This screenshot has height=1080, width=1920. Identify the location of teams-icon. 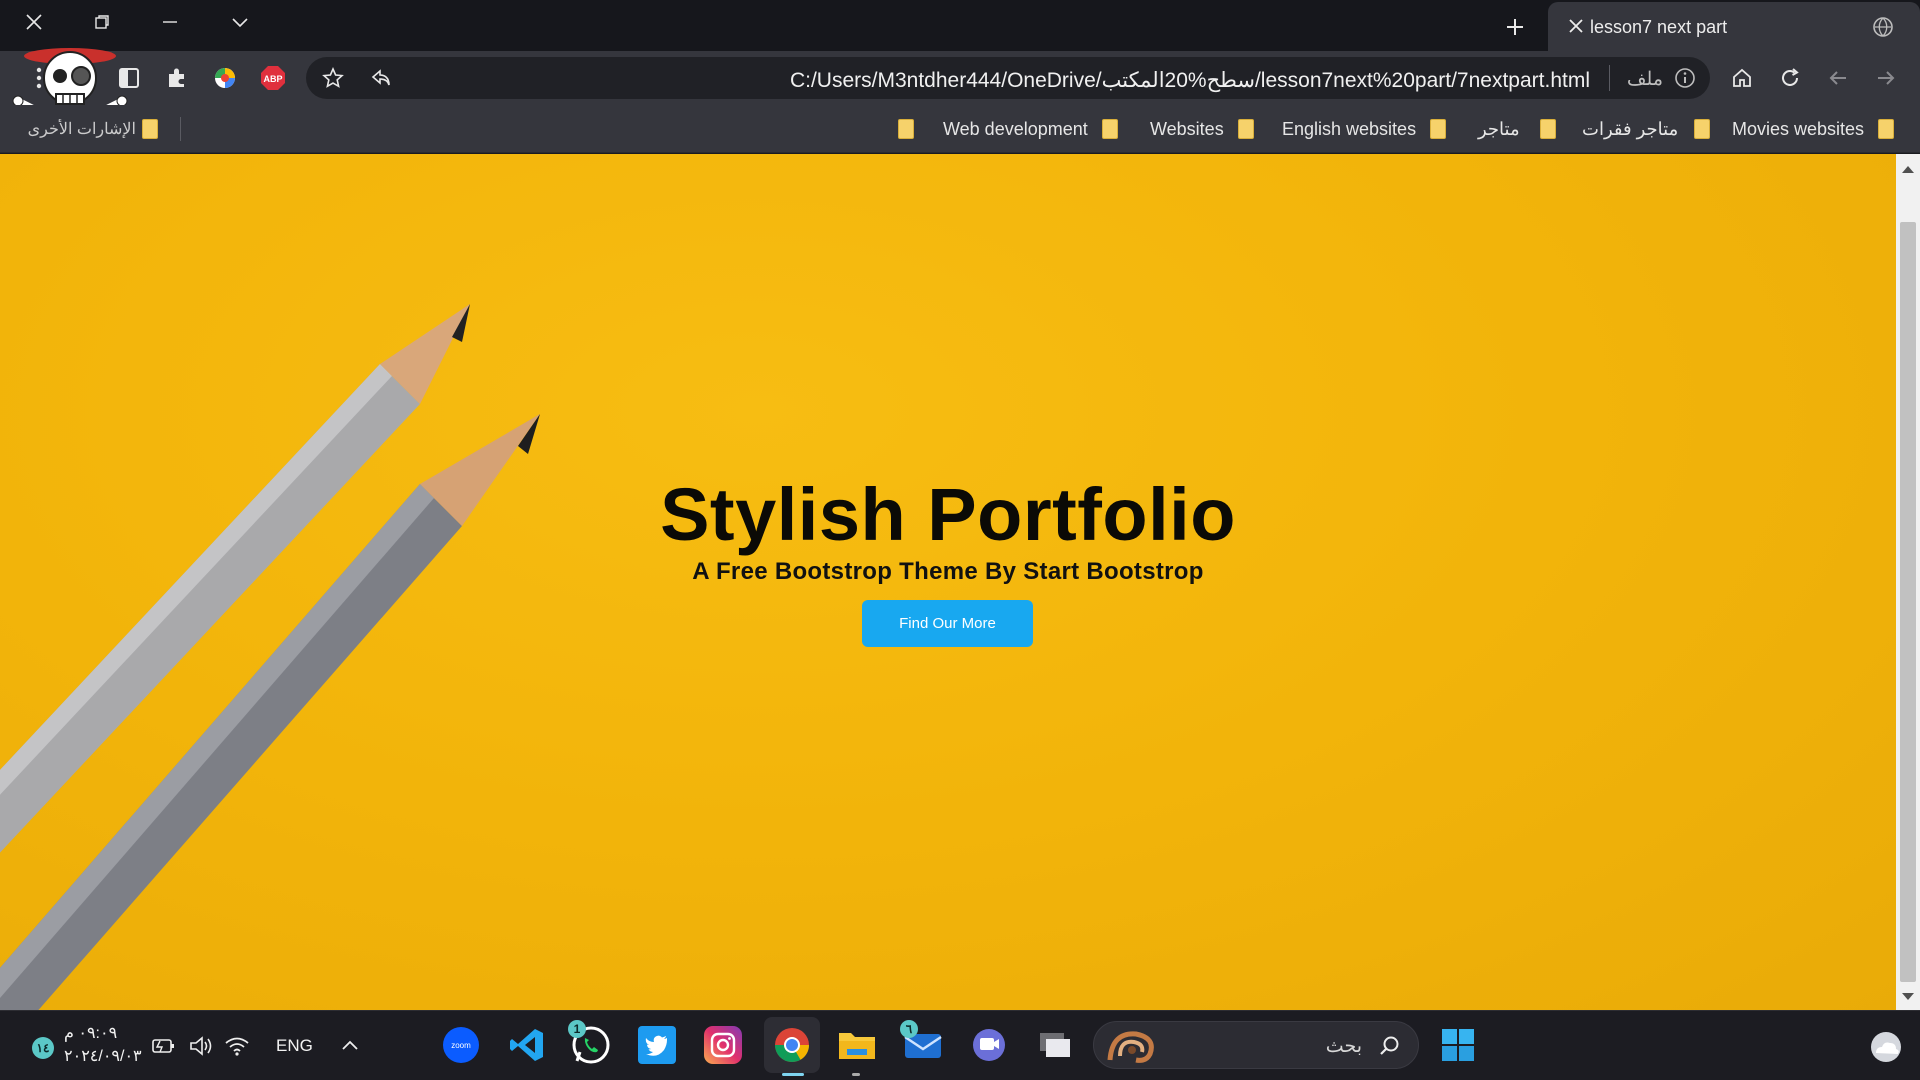
(989, 1045).